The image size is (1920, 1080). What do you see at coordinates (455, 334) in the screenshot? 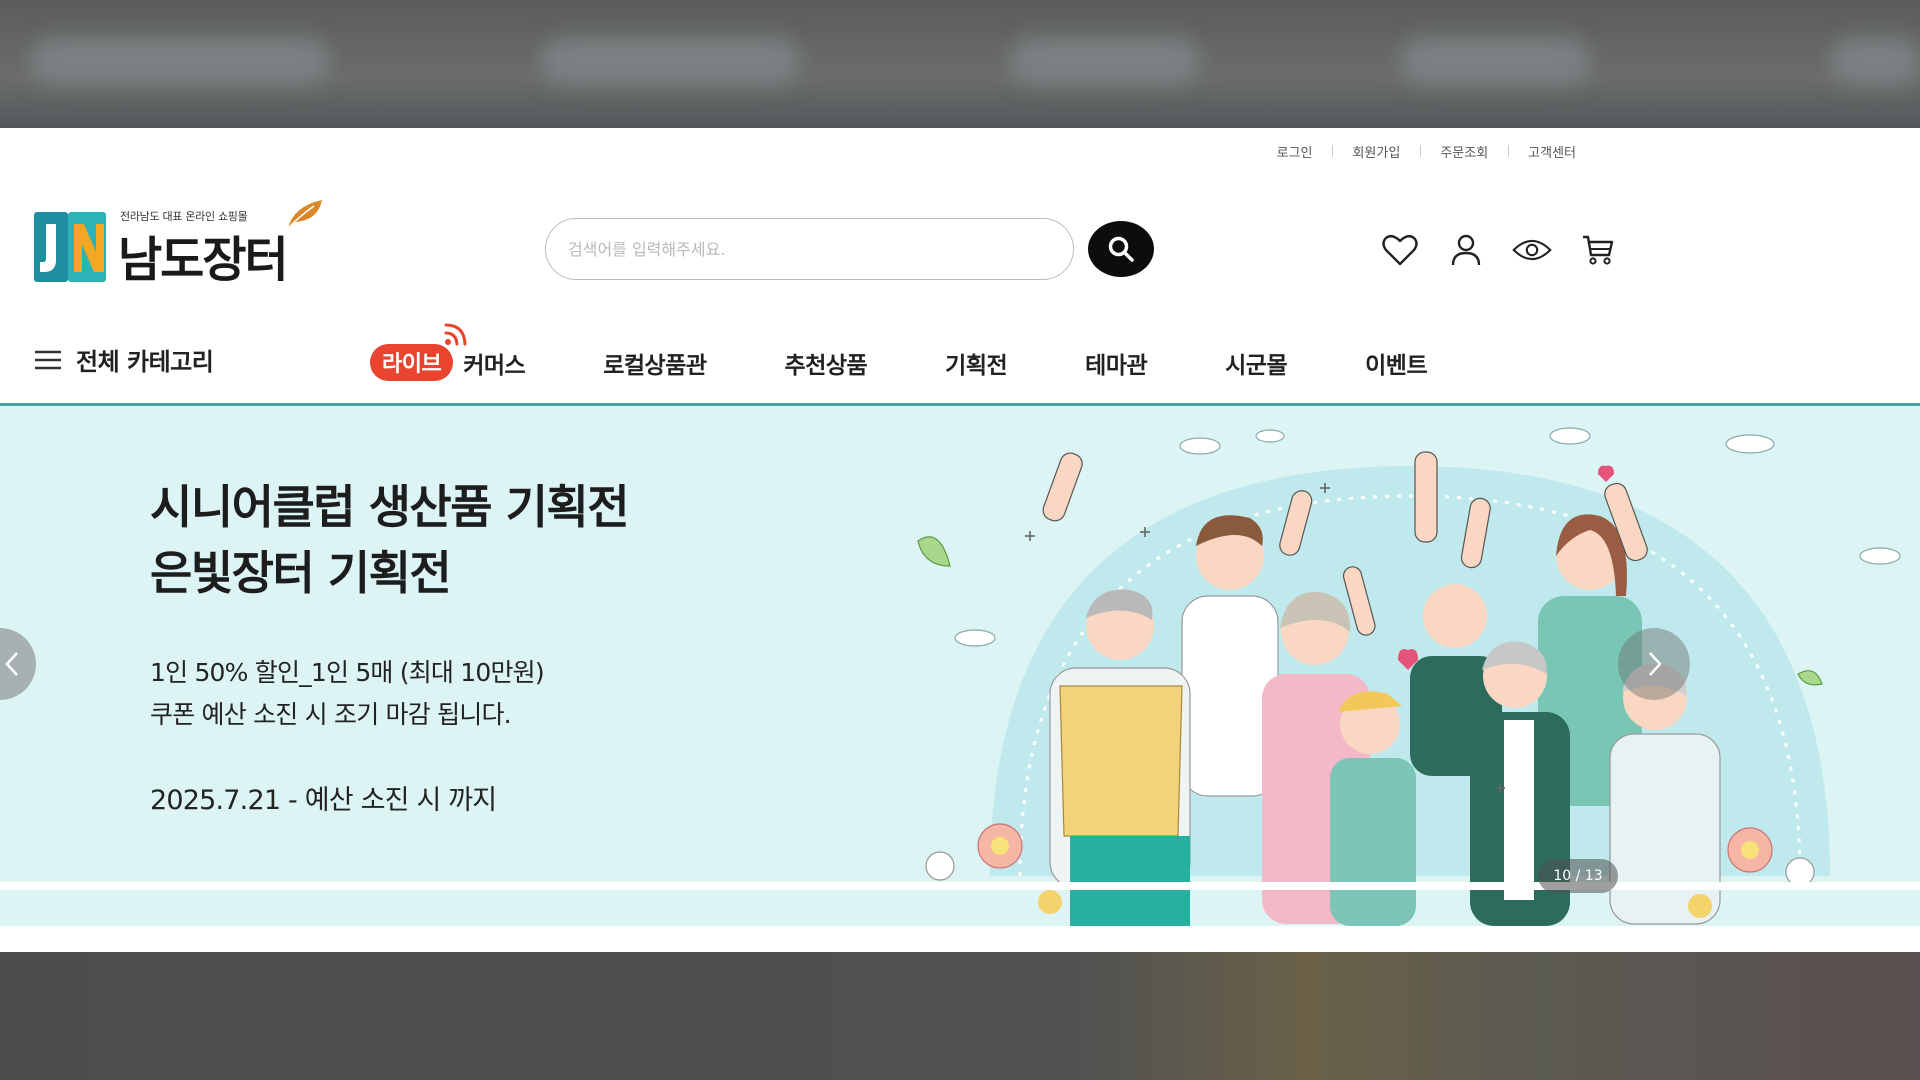
I see `broadcast-icon` at bounding box center [455, 334].